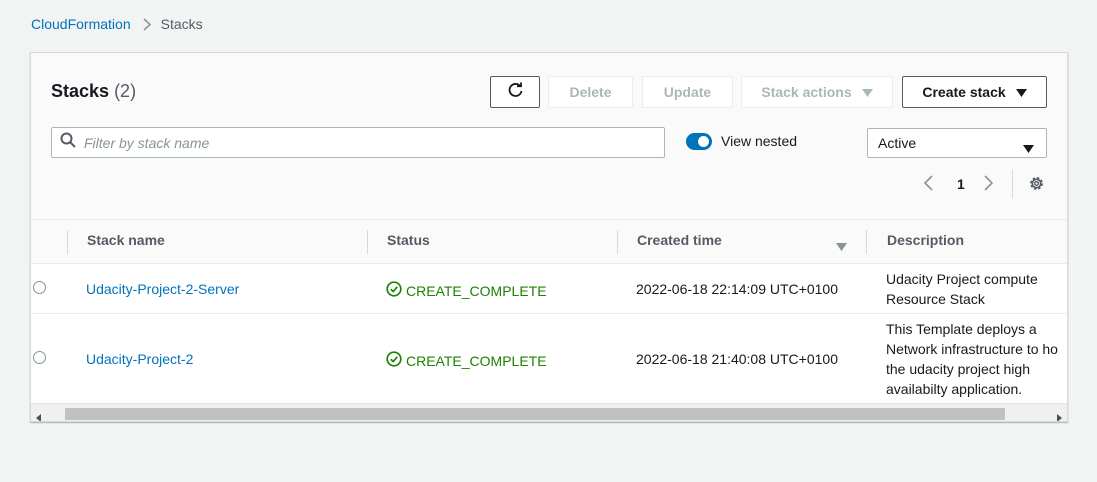  Describe the element at coordinates (68, 142) in the screenshot. I see `search-icon` at that location.